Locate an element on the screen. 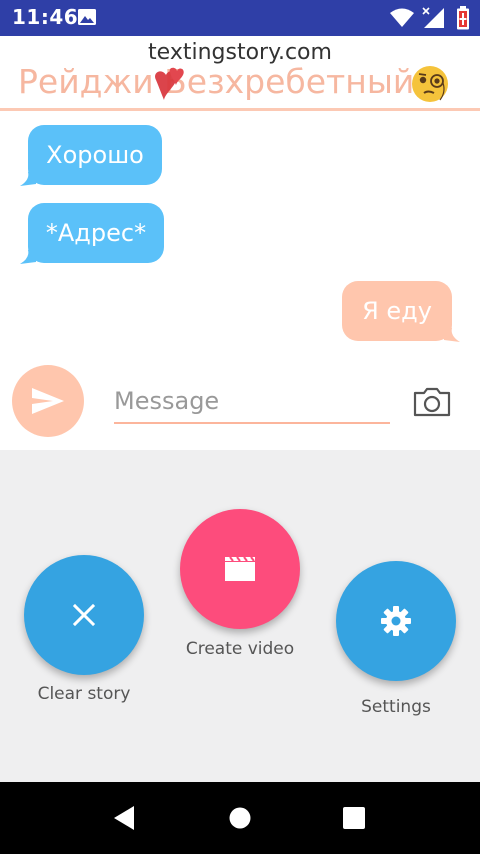  create-video-button is located at coordinates (240, 569).